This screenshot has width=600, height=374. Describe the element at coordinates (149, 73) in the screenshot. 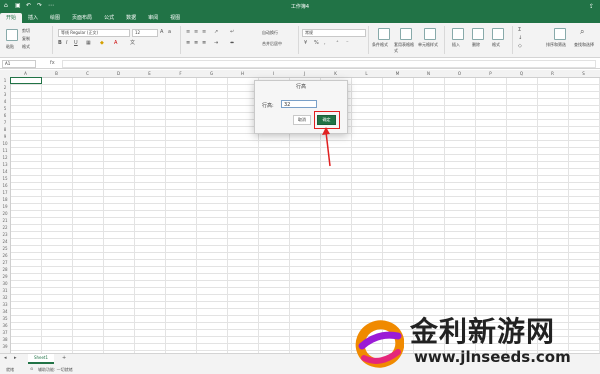

I see `column-header: E` at that location.